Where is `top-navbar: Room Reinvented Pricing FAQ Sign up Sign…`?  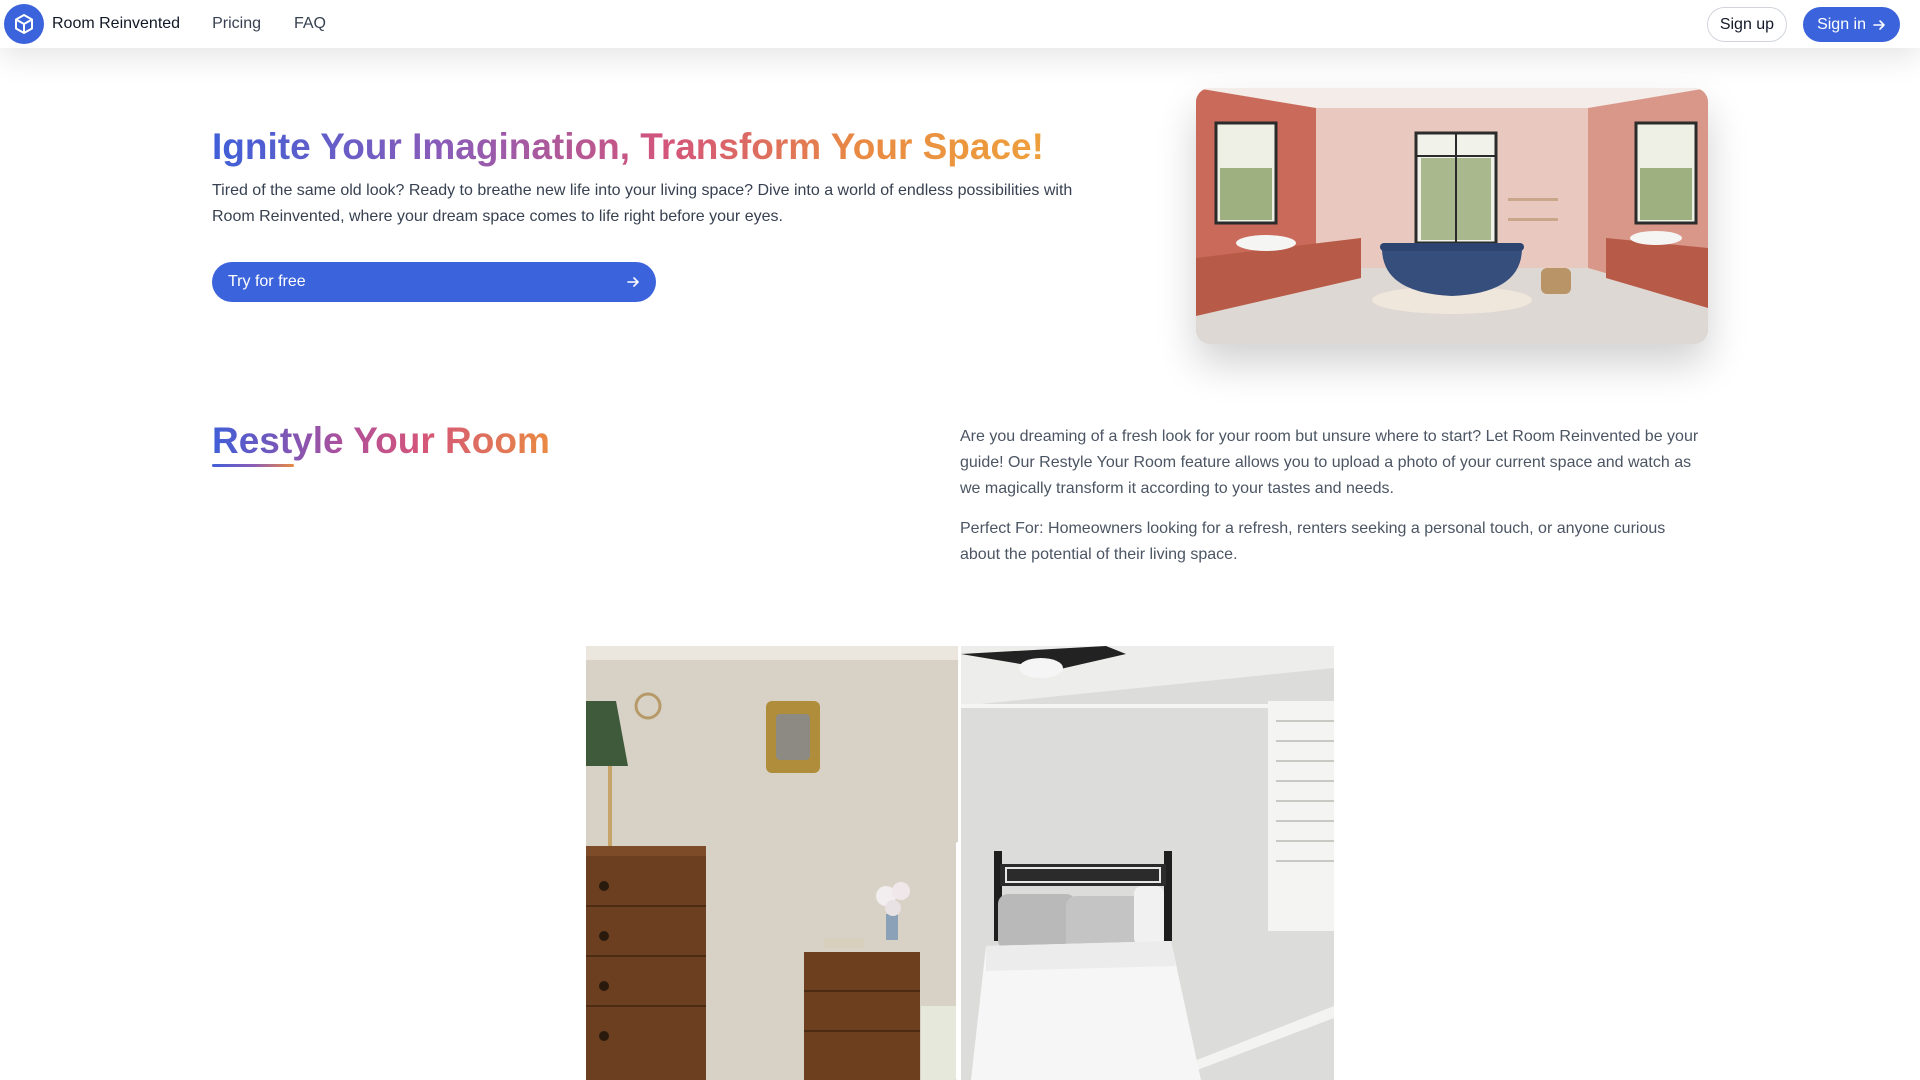
top-navbar: Room Reinvented Pricing FAQ Sign up Sign… is located at coordinates (960, 24).